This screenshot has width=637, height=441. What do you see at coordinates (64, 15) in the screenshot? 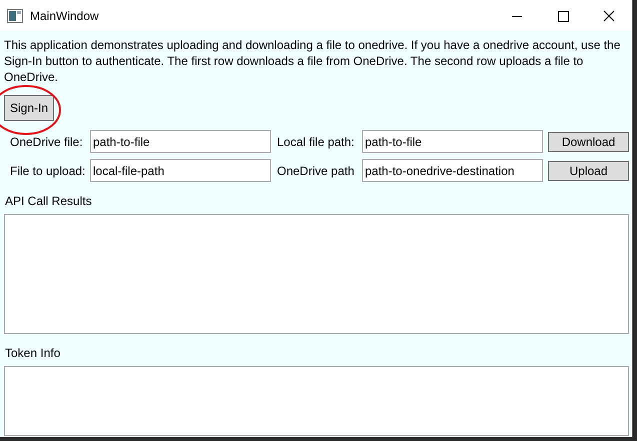
I see `window-title: MainWindow` at bounding box center [64, 15].